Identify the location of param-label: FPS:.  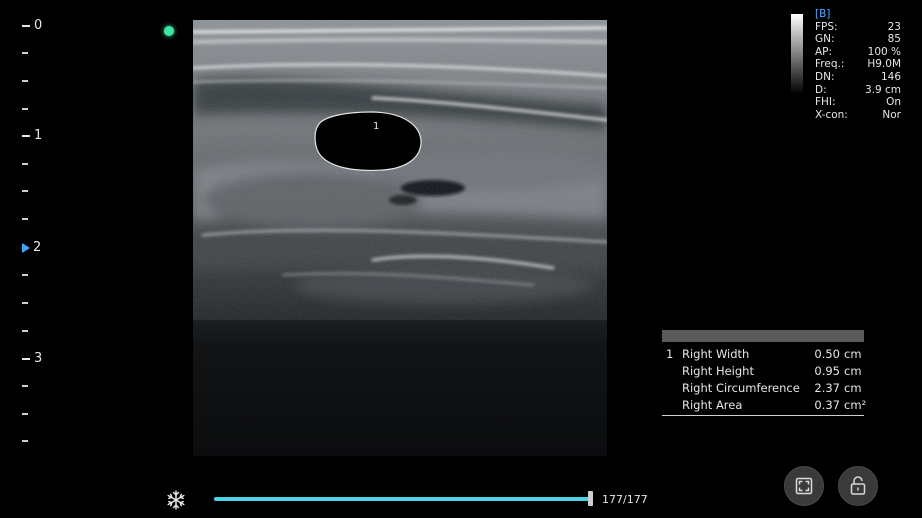
(826, 26).